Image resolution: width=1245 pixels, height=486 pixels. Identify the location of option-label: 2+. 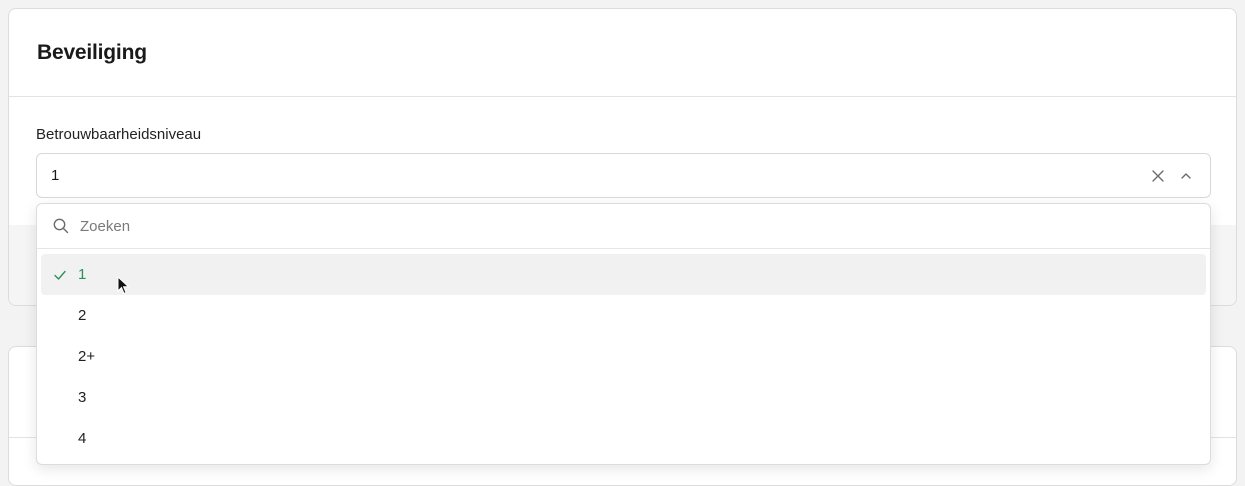
(87, 356).